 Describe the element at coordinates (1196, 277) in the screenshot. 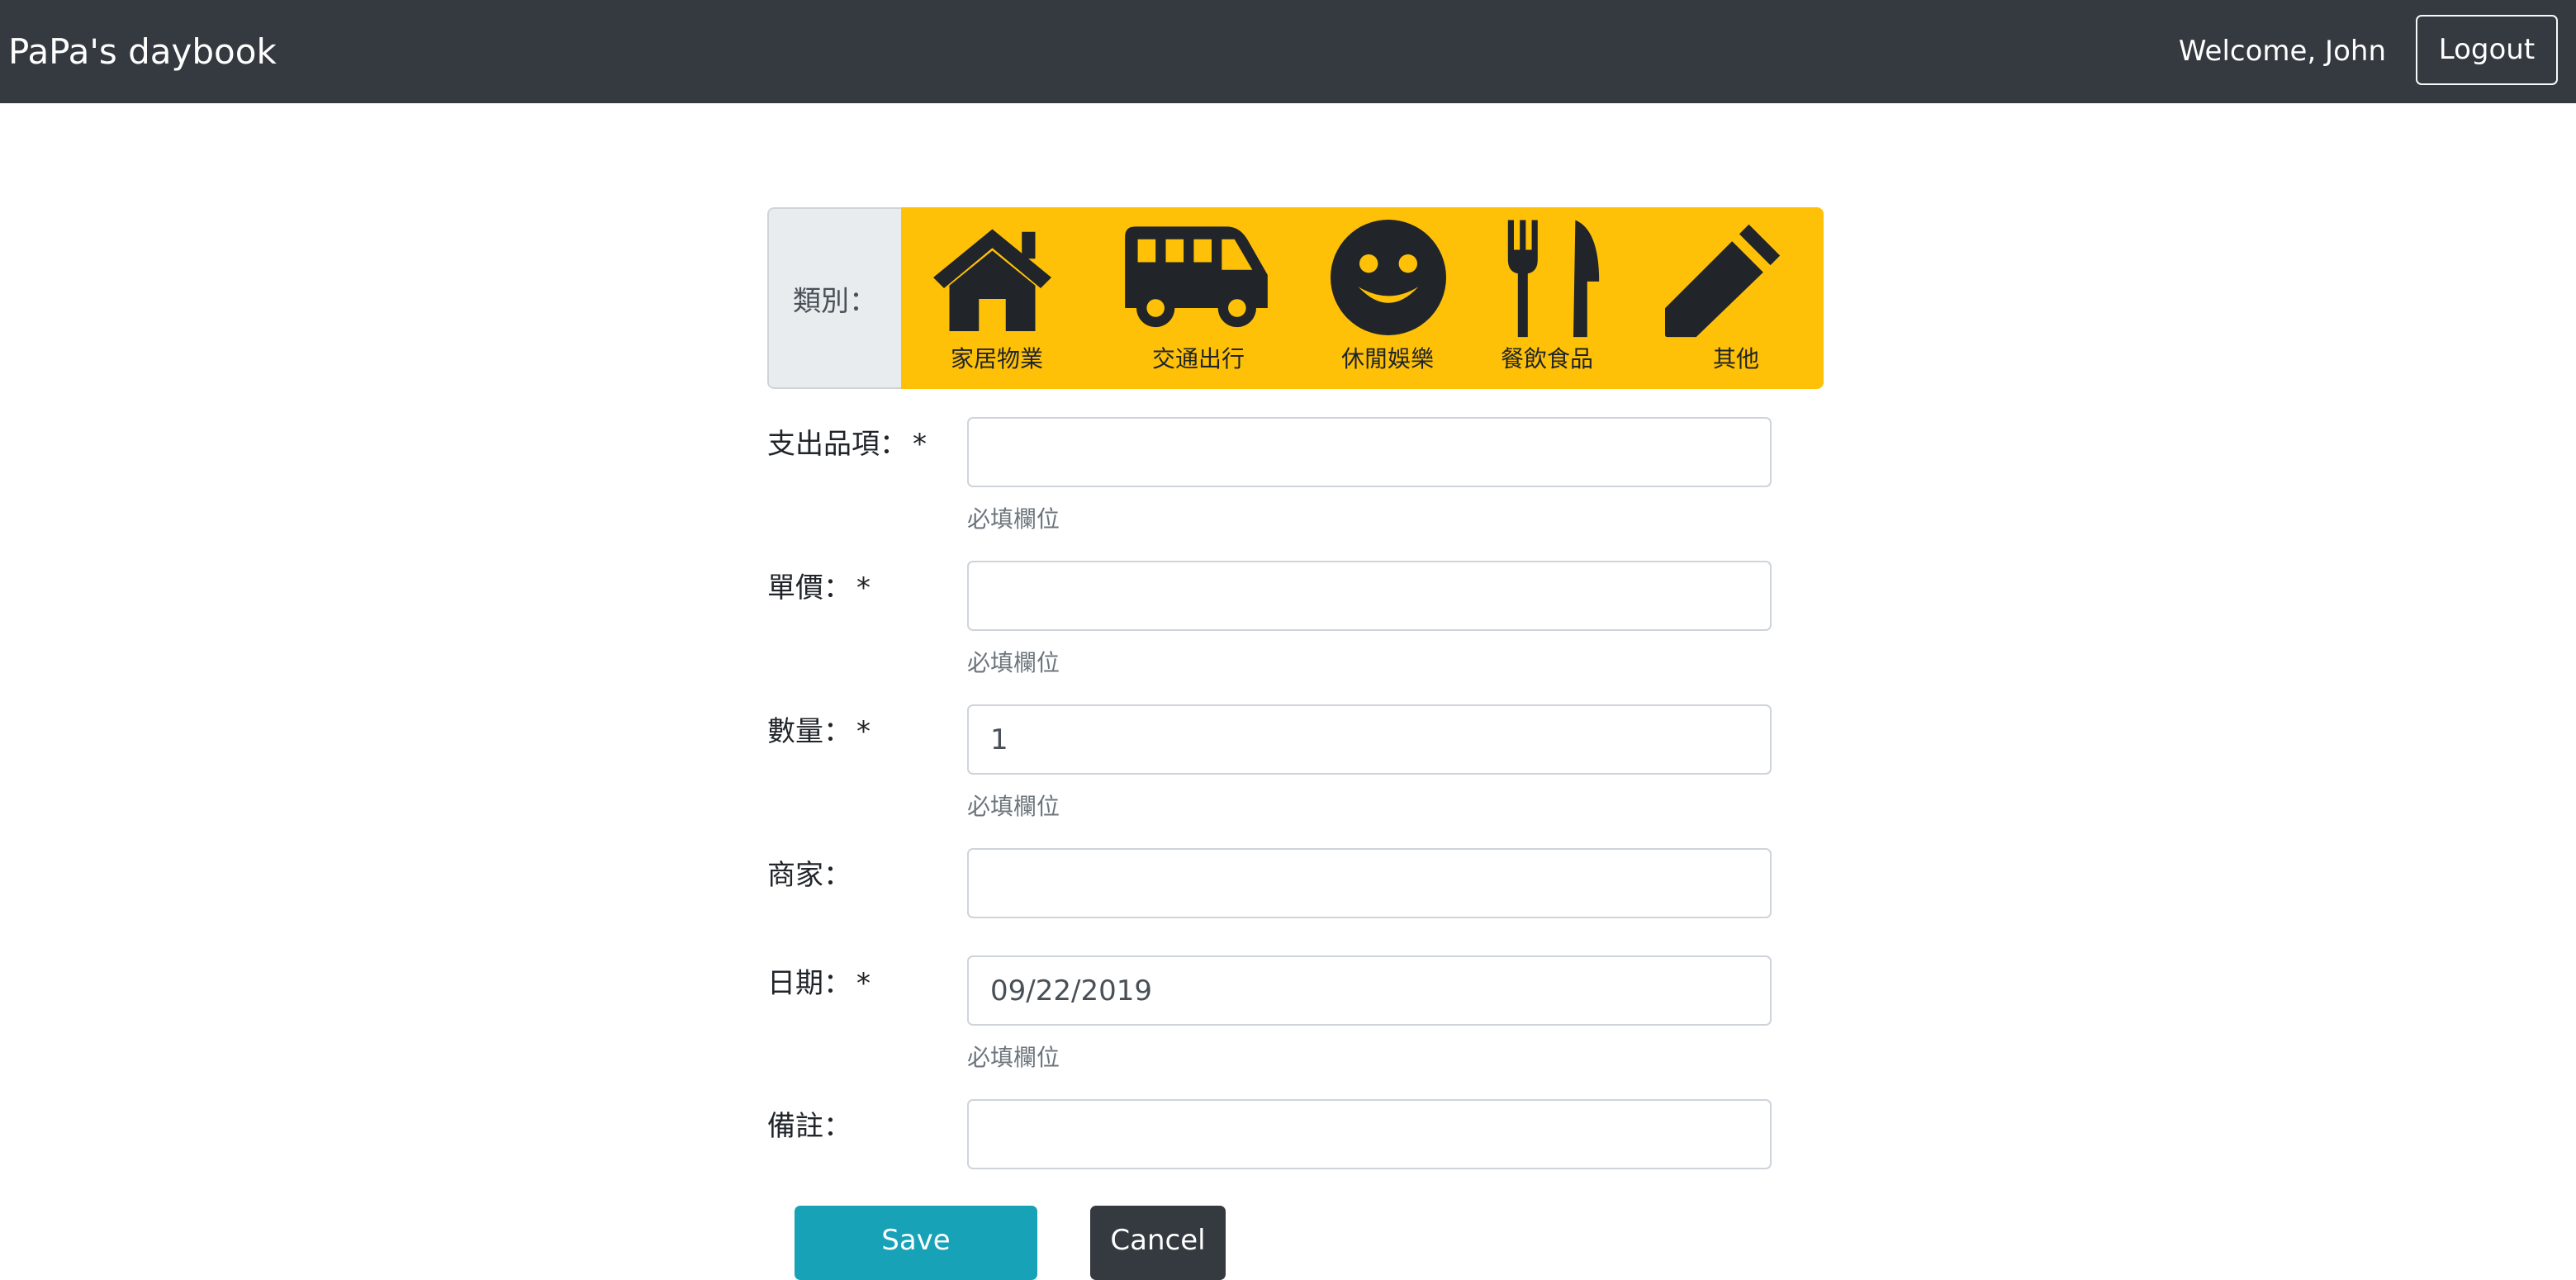

I see `bus-icon` at that location.